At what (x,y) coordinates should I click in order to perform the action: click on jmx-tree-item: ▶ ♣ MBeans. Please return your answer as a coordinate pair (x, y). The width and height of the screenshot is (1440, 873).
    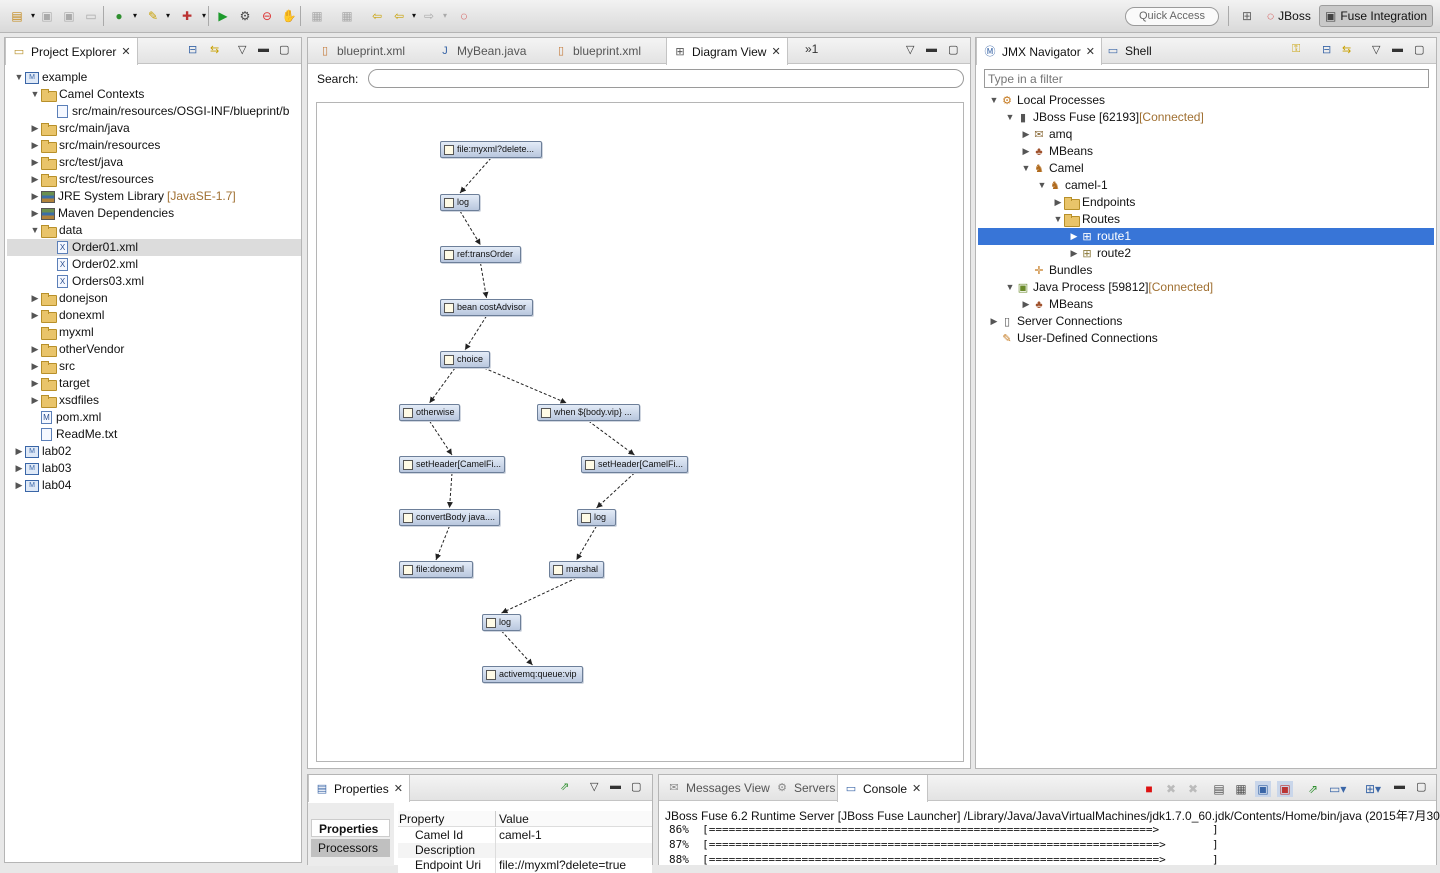
    Looking at the image, I should click on (1206, 151).